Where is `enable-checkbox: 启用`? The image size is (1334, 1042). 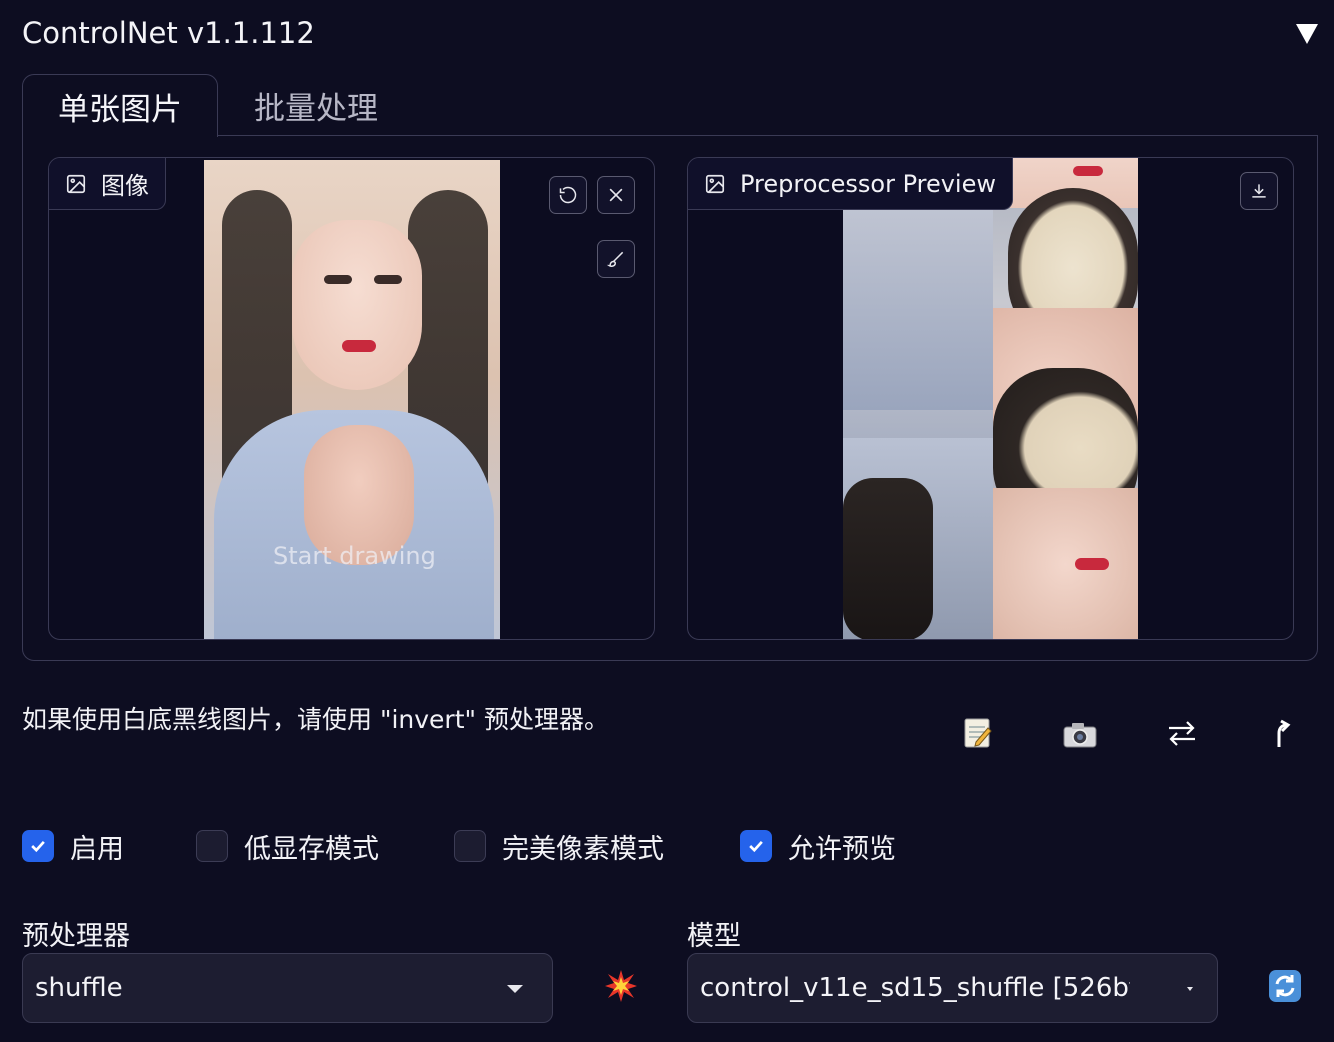
enable-checkbox: 启用 is located at coordinates (73, 846).